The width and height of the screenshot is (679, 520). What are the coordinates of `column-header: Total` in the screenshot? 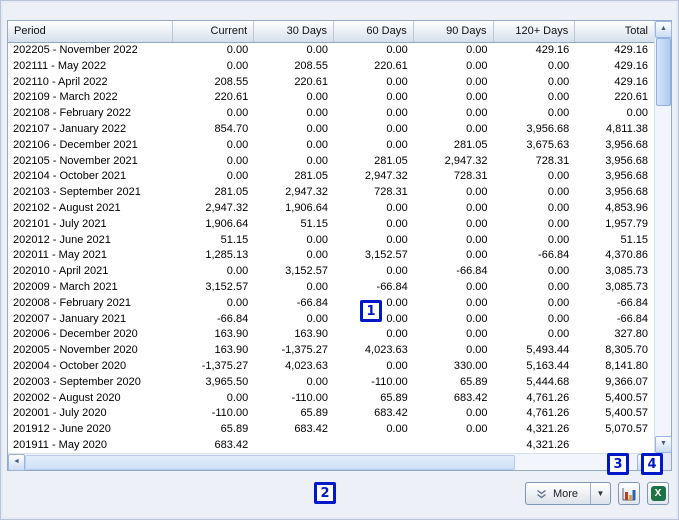 It's located at (614, 31).